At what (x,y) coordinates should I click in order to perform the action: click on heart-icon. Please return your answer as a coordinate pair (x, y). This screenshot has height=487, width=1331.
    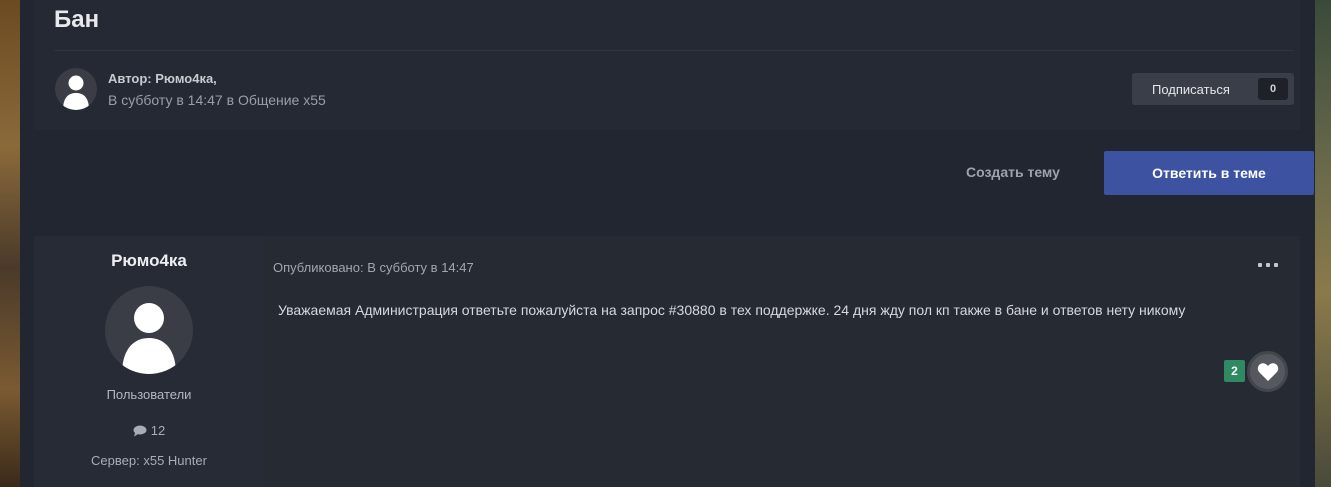
    Looking at the image, I should click on (1267, 371).